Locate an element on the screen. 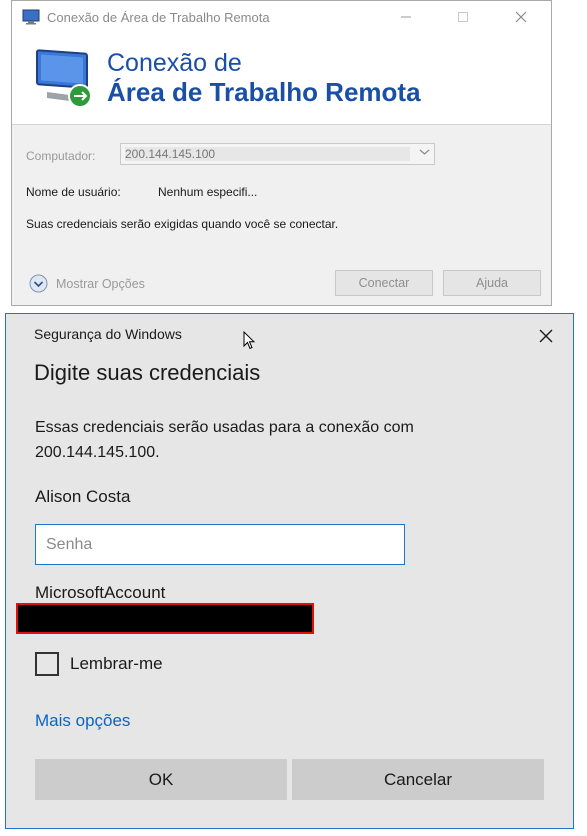  close-window-button is located at coordinates (521, 17).